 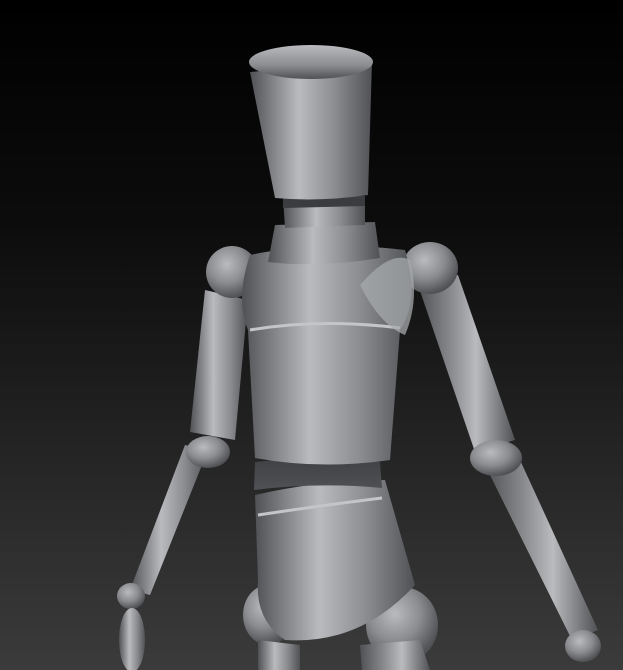 What do you see at coordinates (324, 243) in the screenshot?
I see `neck-collar` at bounding box center [324, 243].